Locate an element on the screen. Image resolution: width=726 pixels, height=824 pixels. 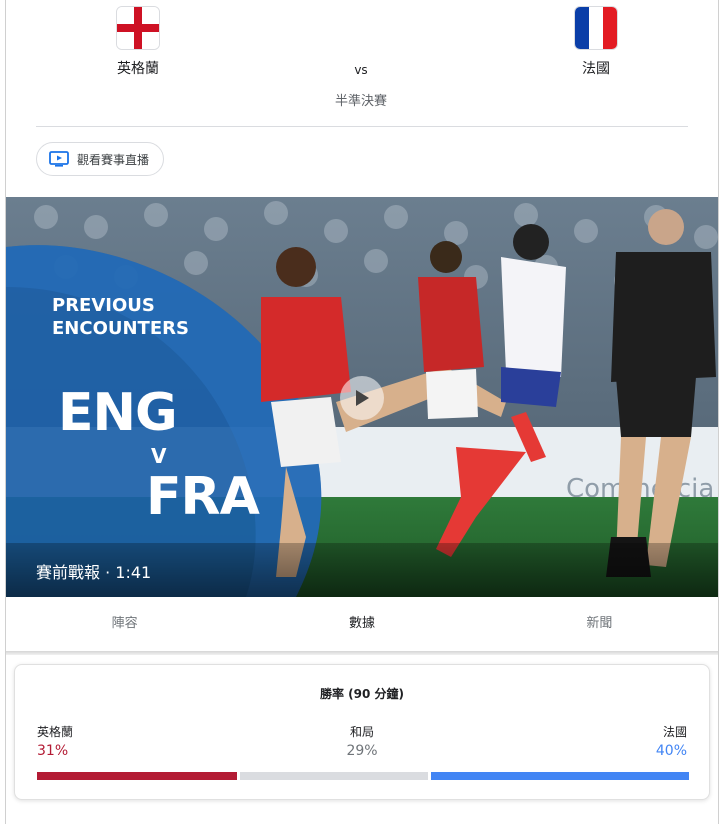
tab-lineup: 陣容 is located at coordinates (124, 624).